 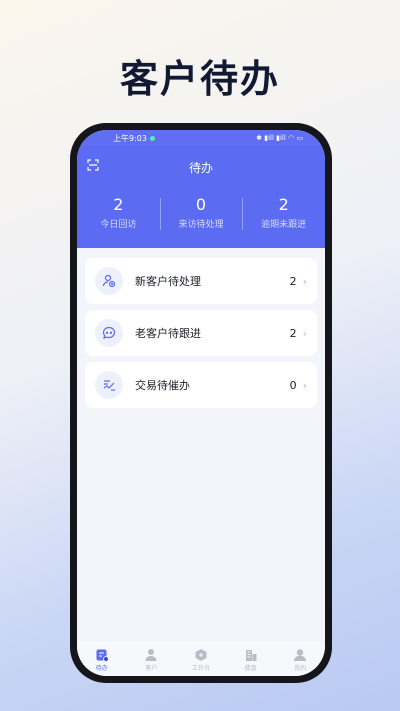 I want to click on task-transactions: 交易待催办 0 ›, so click(x=201, y=385).